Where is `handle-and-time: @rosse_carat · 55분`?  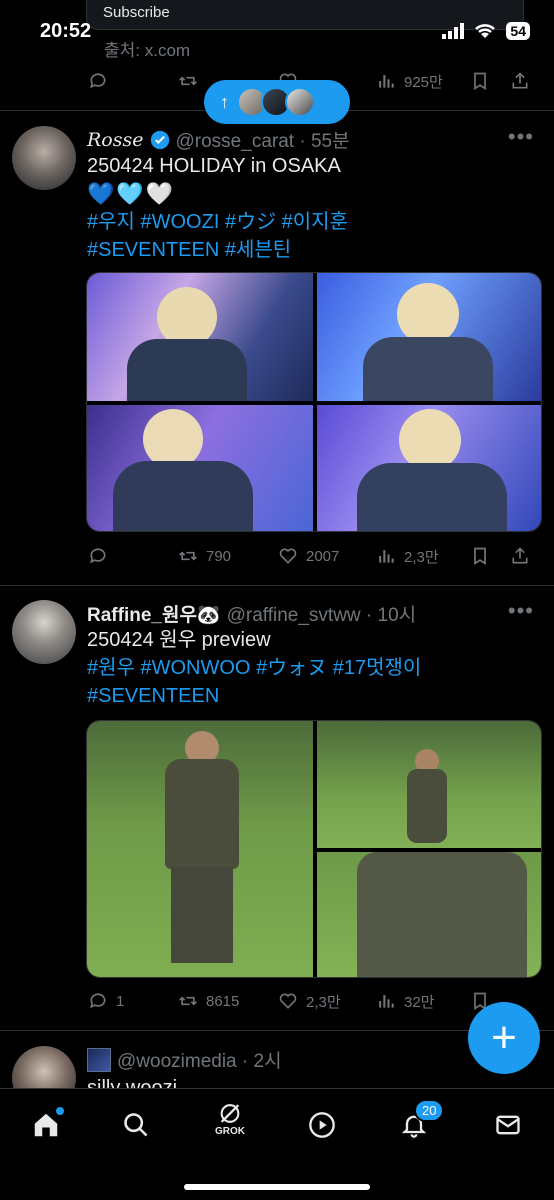
handle-and-time: @rosse_carat · 55분 is located at coordinates (263, 139).